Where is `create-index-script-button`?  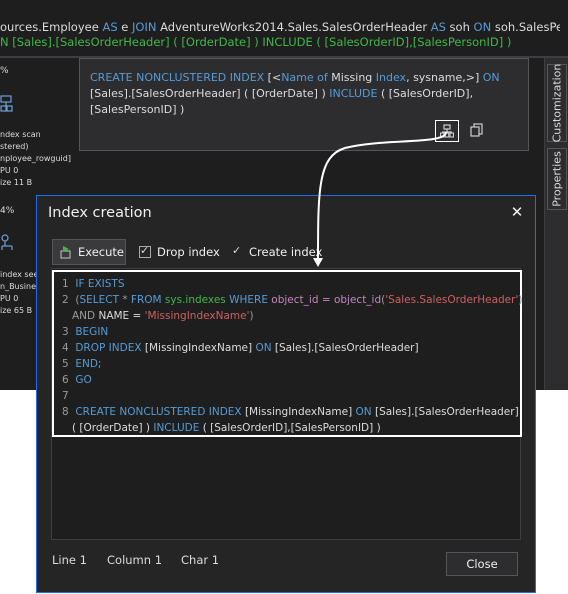 create-index-script-button is located at coordinates (447, 131).